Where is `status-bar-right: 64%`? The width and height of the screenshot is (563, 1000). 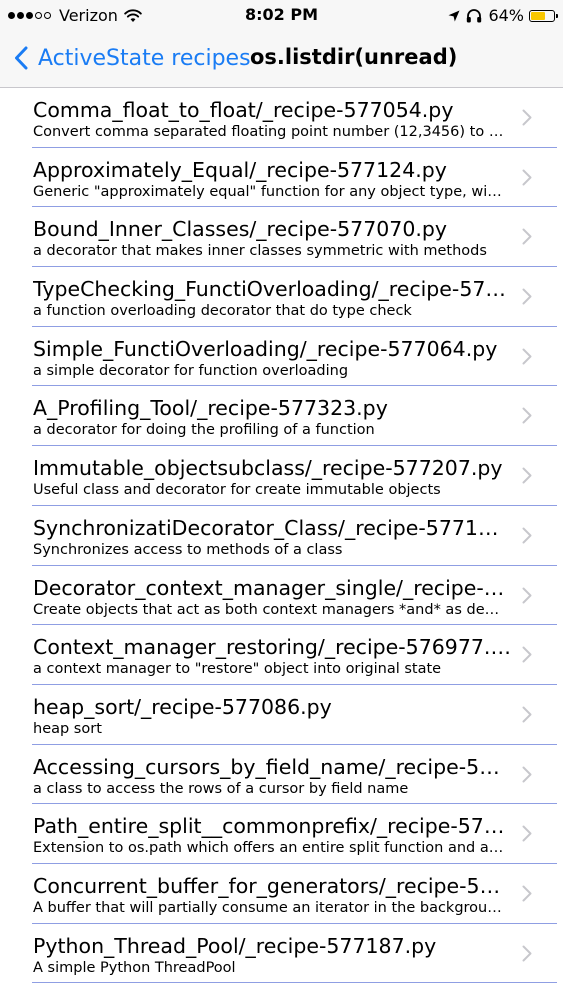 status-bar-right: 64% is located at coordinates (503, 15).